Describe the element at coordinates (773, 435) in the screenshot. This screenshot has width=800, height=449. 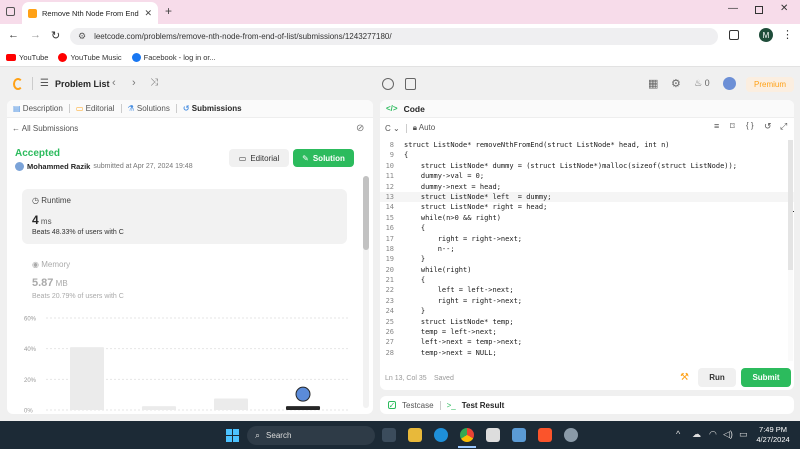
I see `taskbar-clock: 7:49 PM 4/27/2024` at that location.